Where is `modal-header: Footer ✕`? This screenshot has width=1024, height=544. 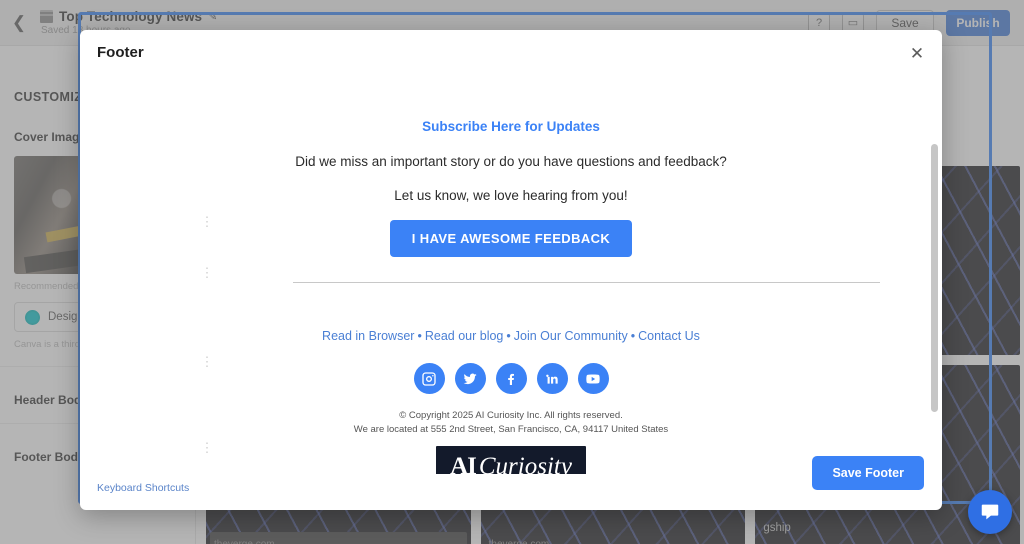 modal-header: Footer ✕ is located at coordinates (511, 52).